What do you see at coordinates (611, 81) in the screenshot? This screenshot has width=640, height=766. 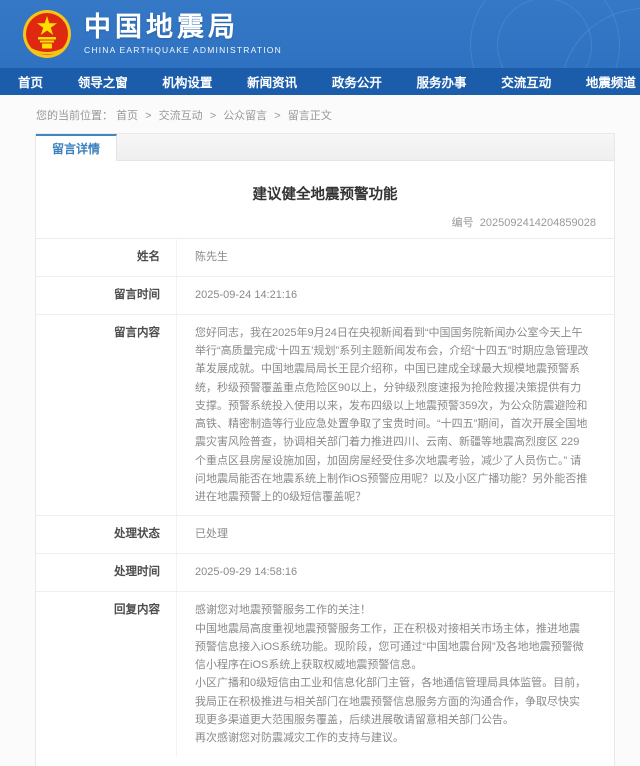 I see `nav-item-earthquake-channel: 地震频道` at bounding box center [611, 81].